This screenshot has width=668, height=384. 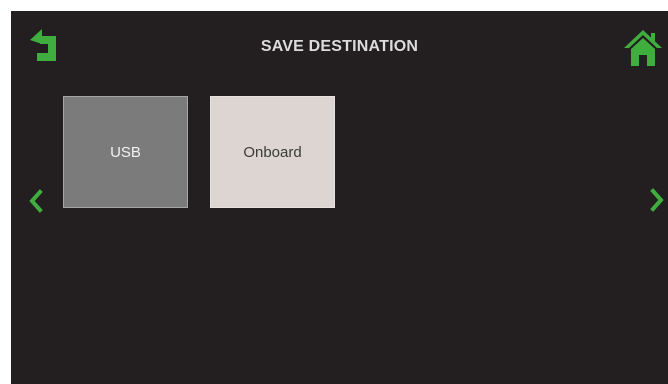 I want to click on chevron-right-icon, so click(x=657, y=200).